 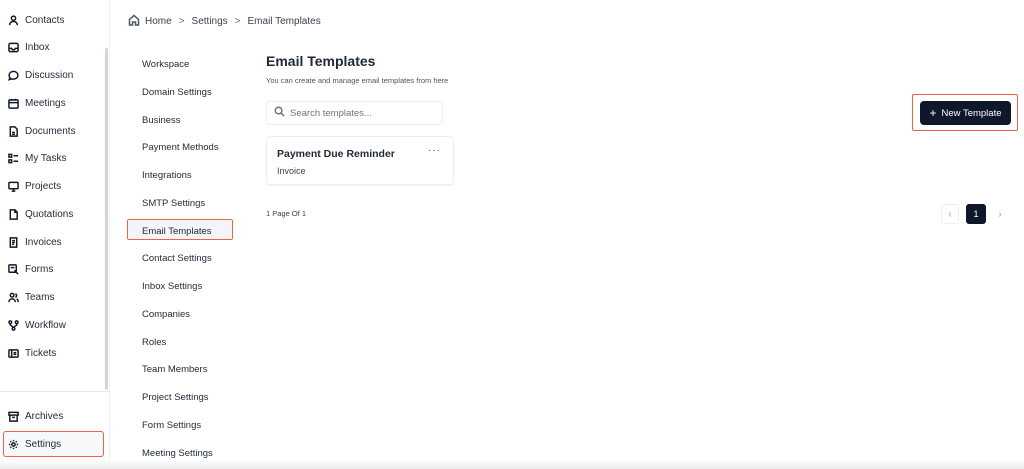 I want to click on nav-item-inbox: Inbox, so click(x=28, y=47).